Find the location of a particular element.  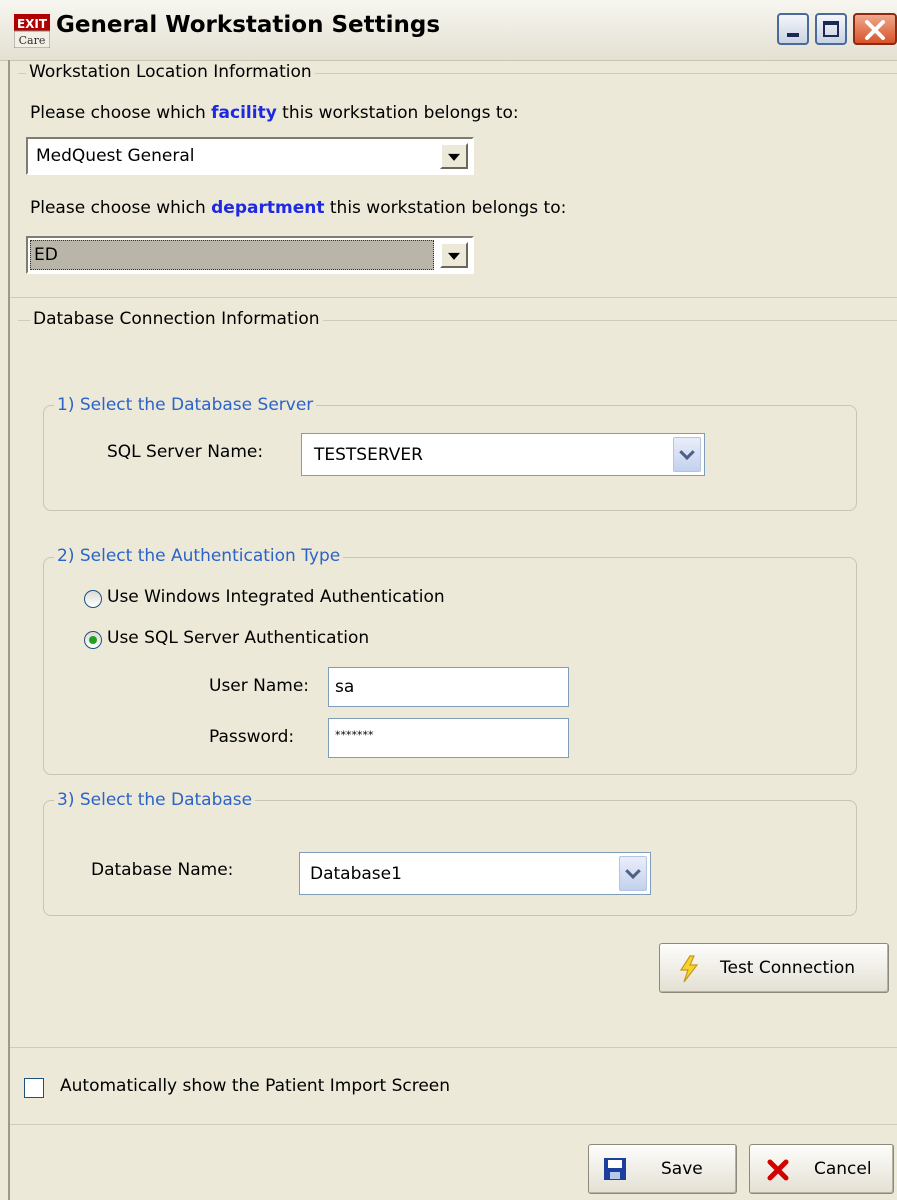

auth-sql-label: Use SQL Server Authentication is located at coordinates (238, 638).